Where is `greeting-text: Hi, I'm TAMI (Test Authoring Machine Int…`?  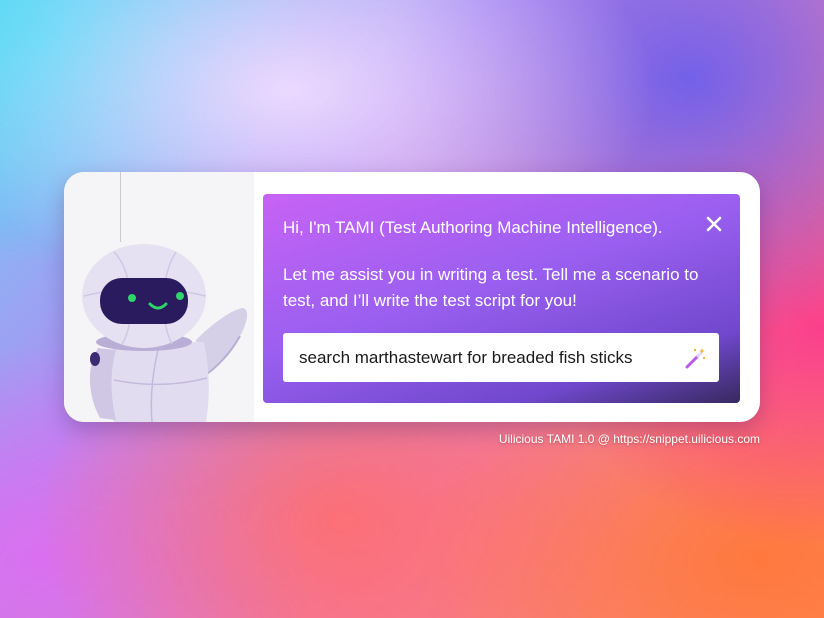
greeting-text: Hi, I'm TAMI (Test Authoring Machine Int… is located at coordinates (473, 227).